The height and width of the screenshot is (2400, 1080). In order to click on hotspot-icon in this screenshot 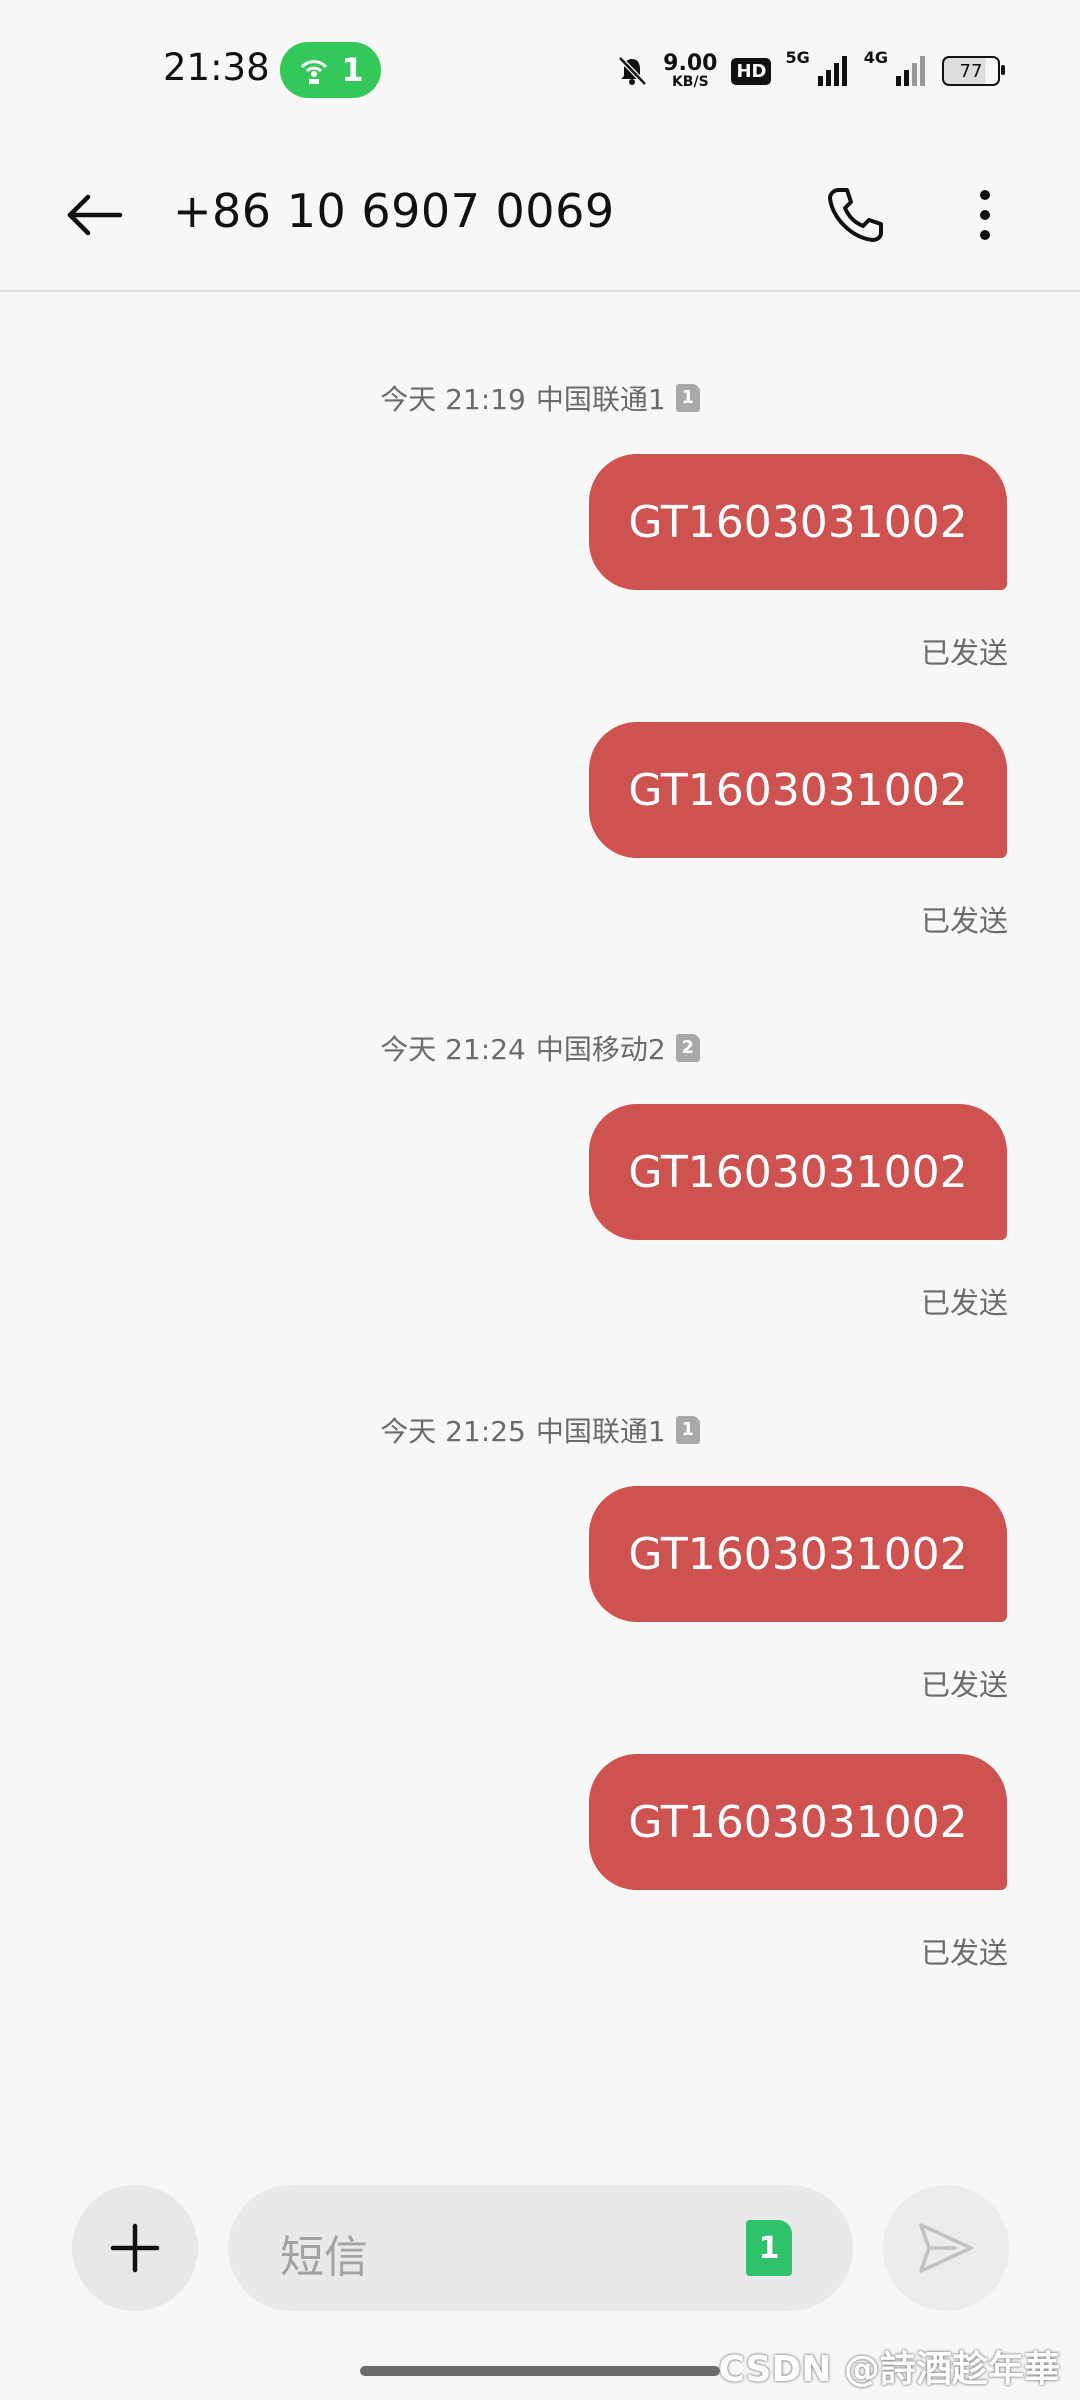, I will do `click(314, 72)`.